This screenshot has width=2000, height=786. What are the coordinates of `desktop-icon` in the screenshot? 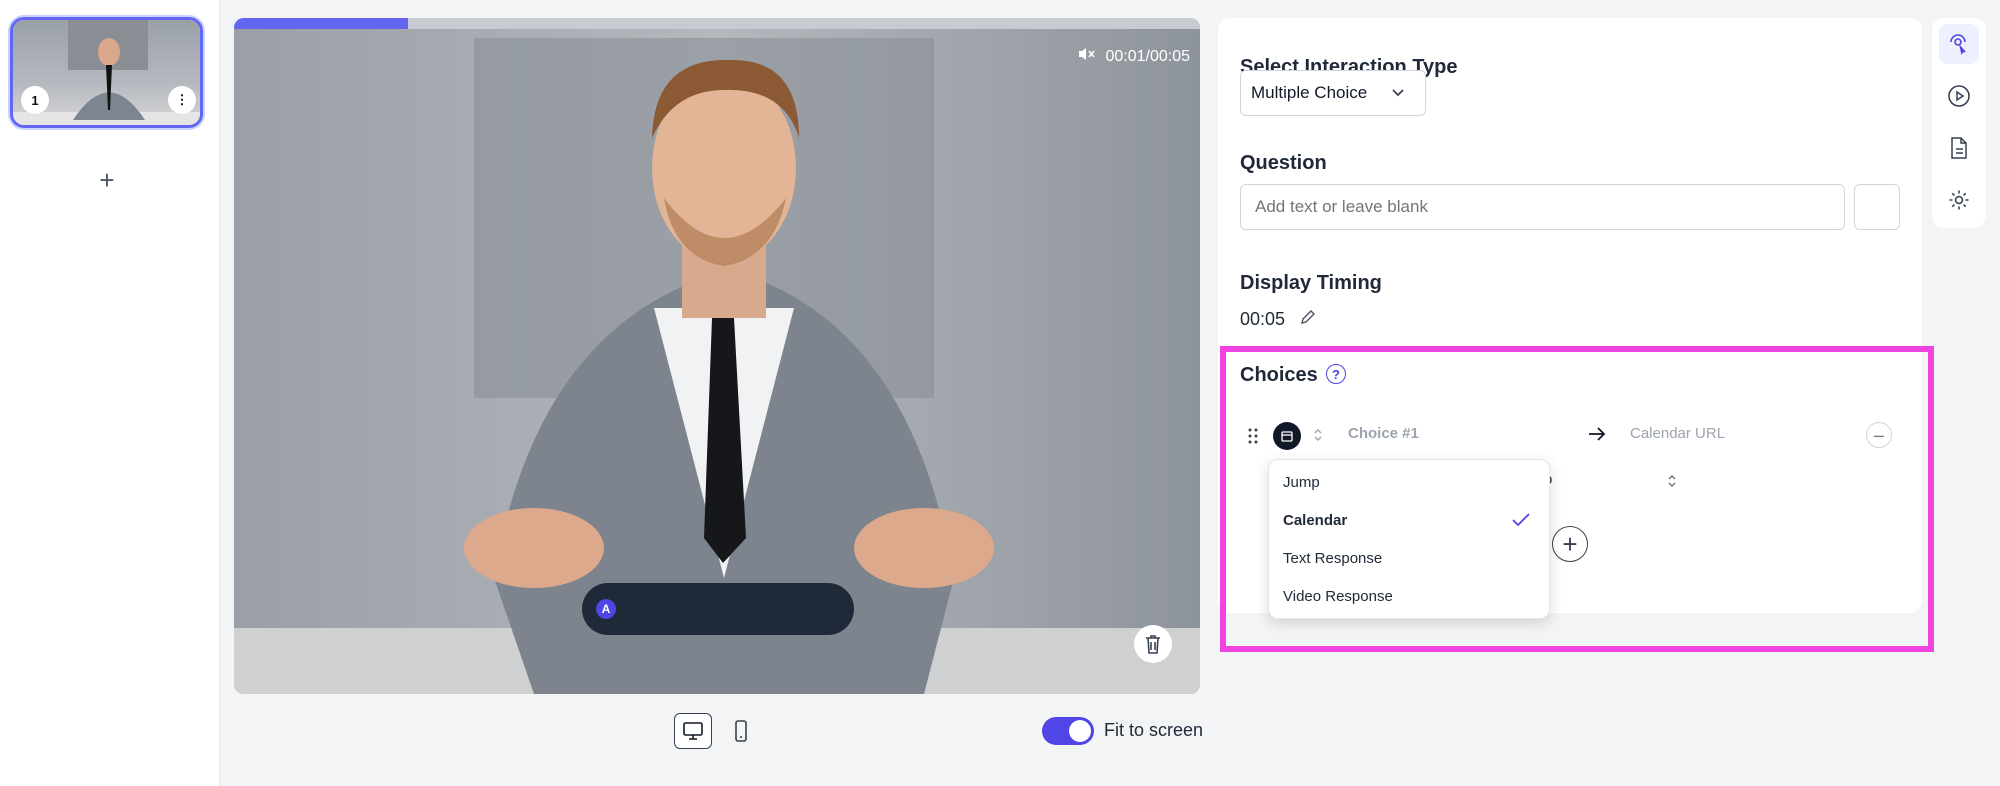 It's located at (693, 731).